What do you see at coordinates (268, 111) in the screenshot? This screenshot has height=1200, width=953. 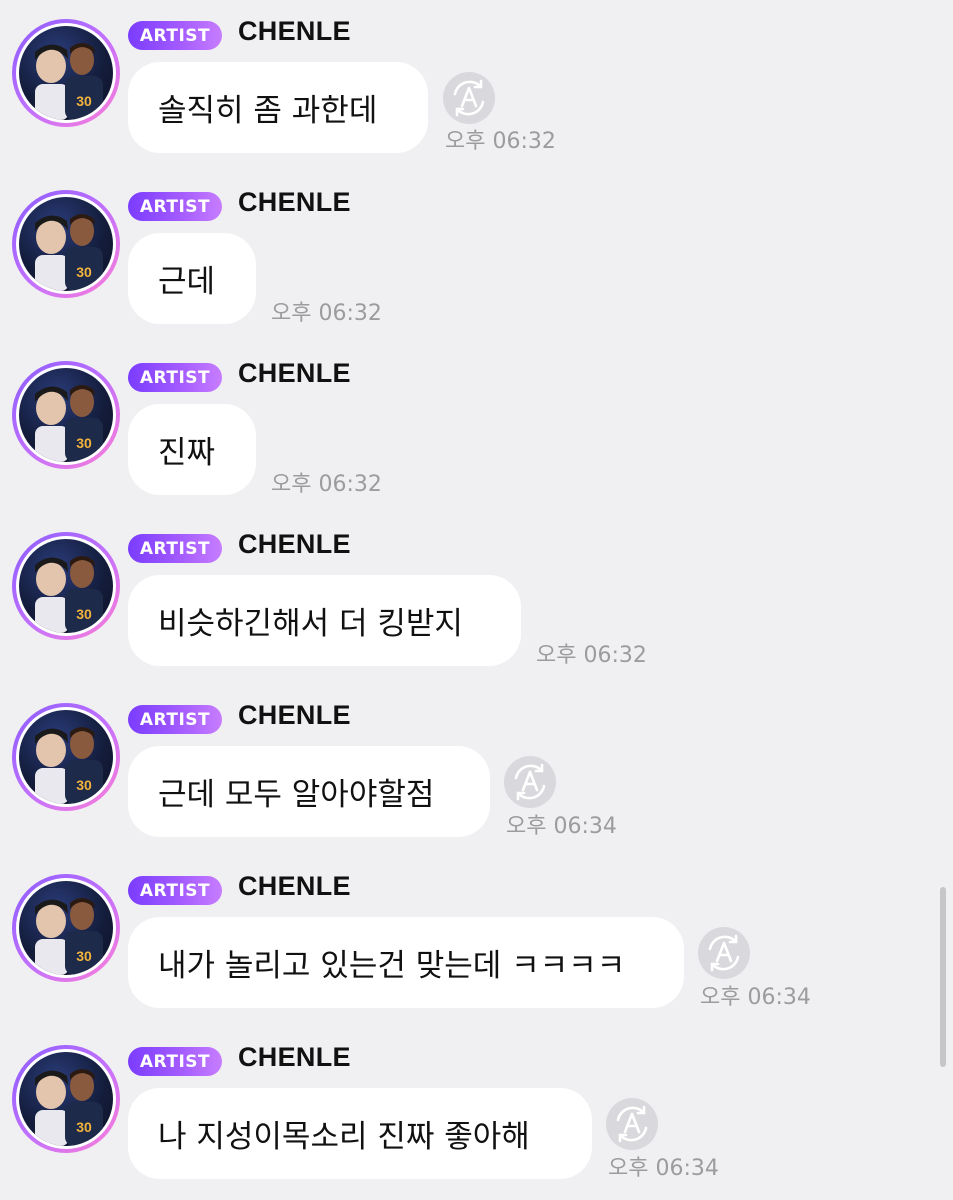 I see `message-text: 솔직히 좀 과한데` at bounding box center [268, 111].